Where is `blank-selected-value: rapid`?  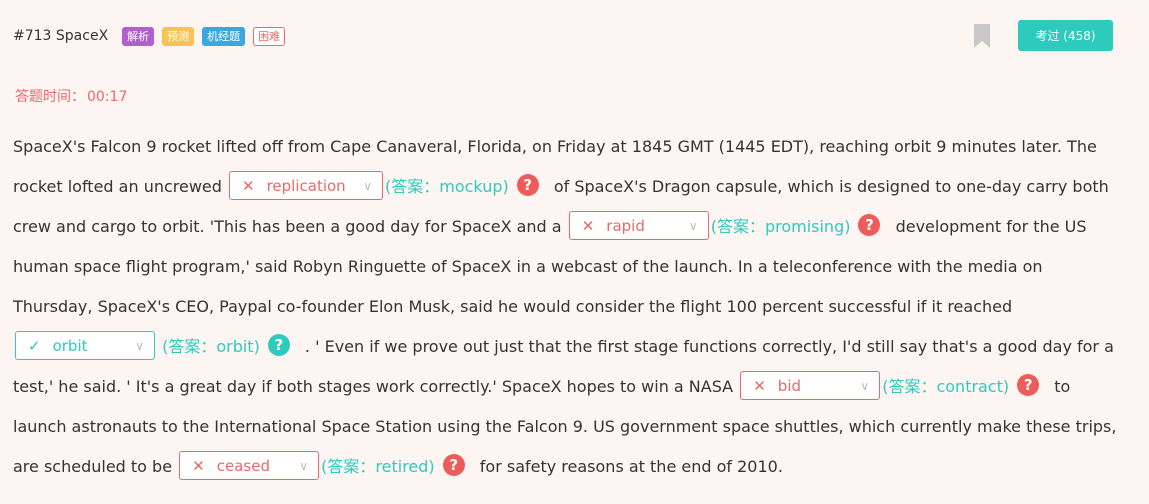 blank-selected-value: rapid is located at coordinates (625, 225).